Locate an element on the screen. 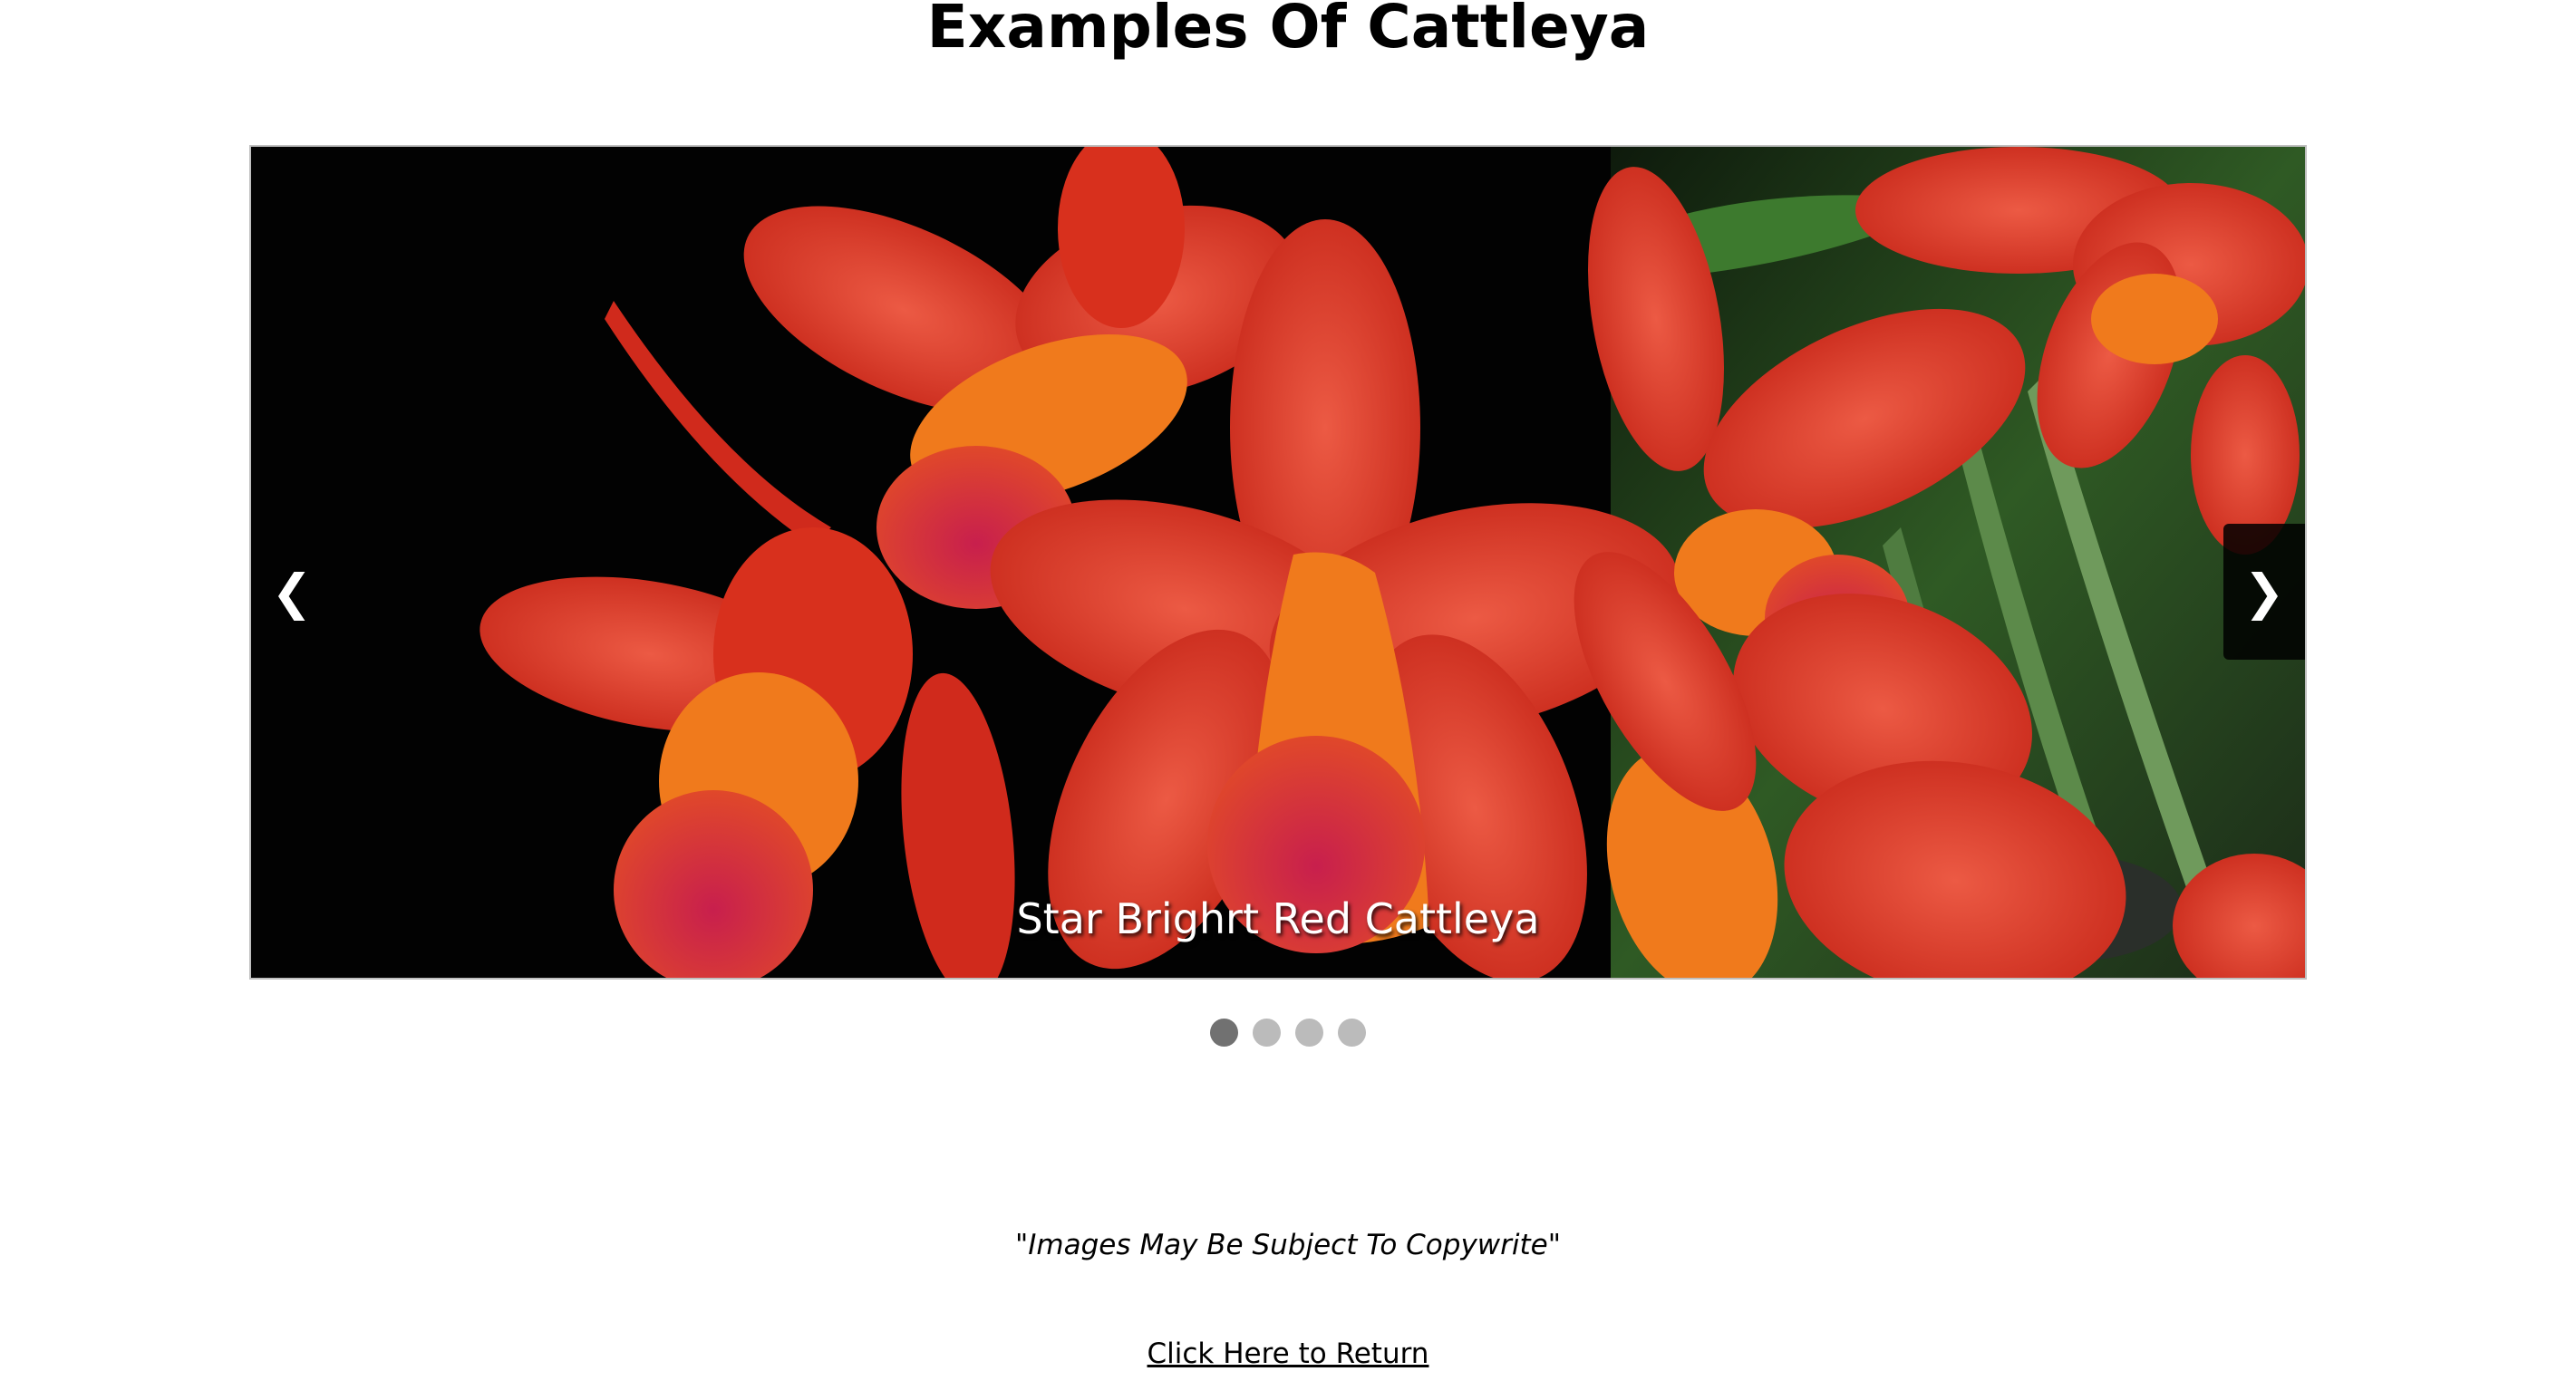 The image size is (2576, 1381). next-slide-button: ❯ is located at coordinates (2264, 592).